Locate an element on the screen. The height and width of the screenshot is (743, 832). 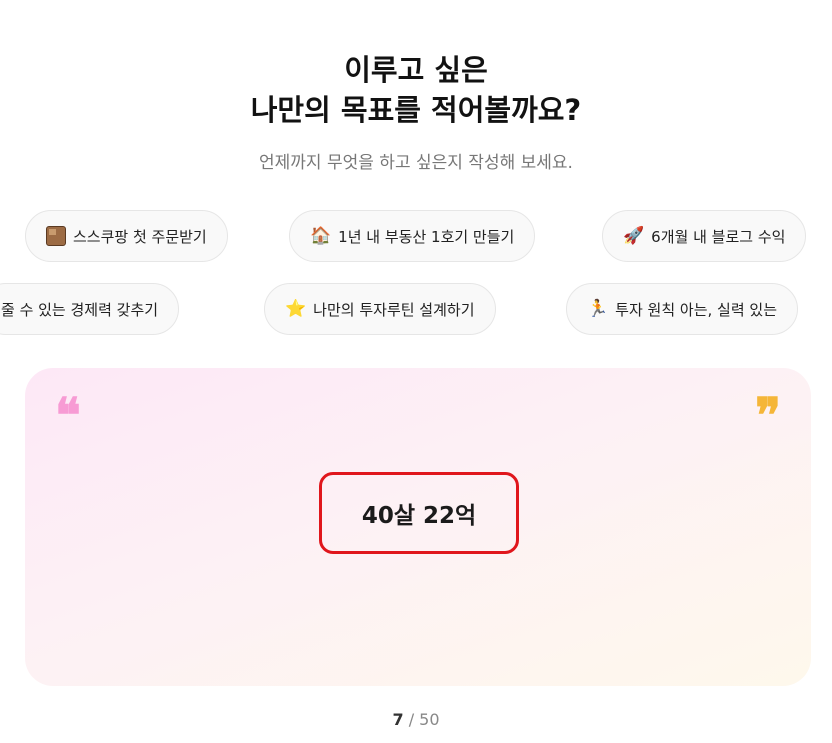
goal-text: 40살 22억 is located at coordinates (419, 513).